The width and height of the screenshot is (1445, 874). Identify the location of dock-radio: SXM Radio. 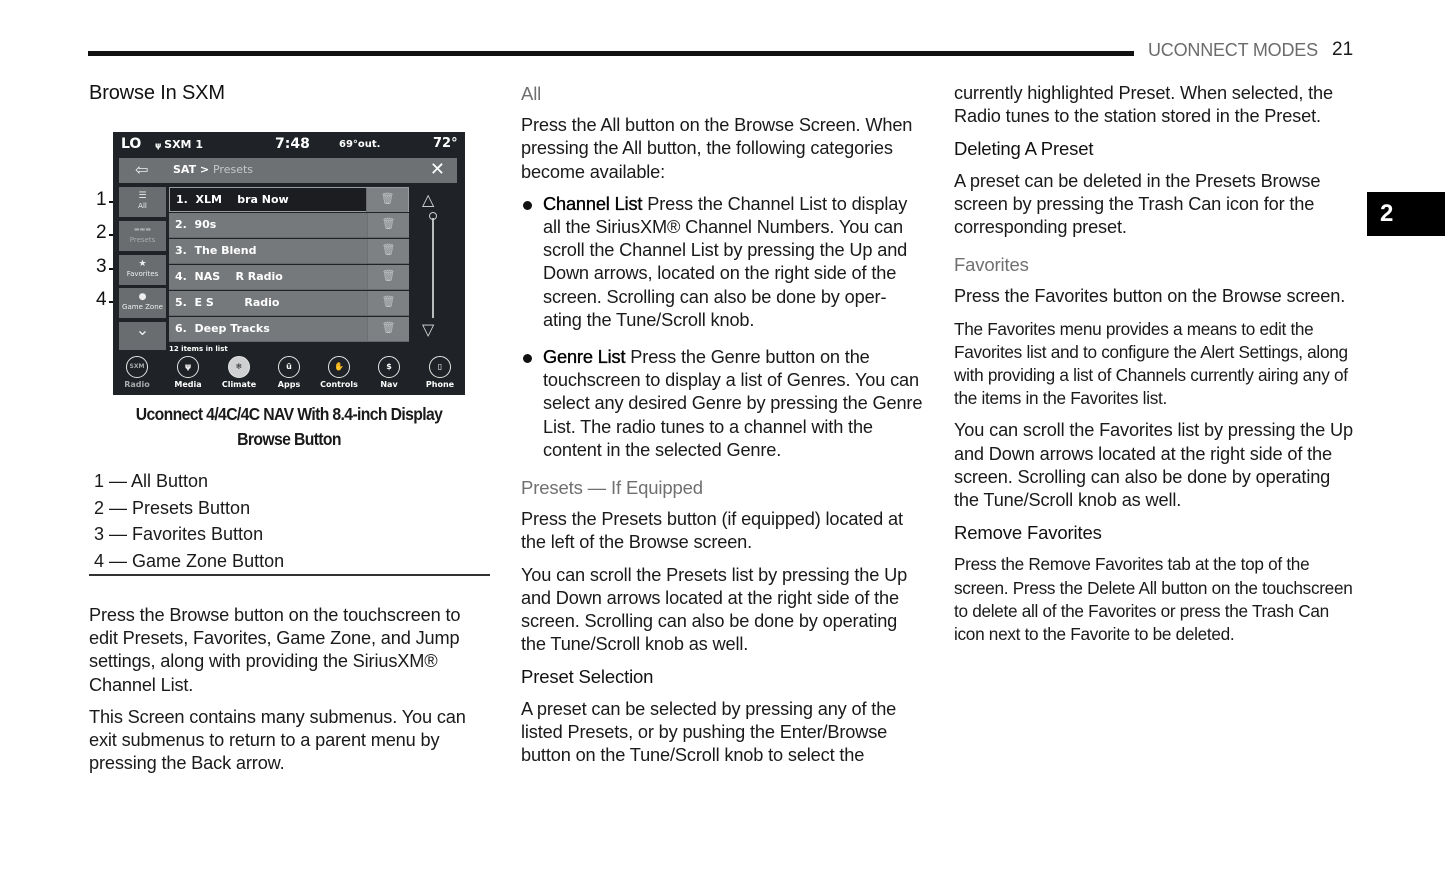
(137, 372).